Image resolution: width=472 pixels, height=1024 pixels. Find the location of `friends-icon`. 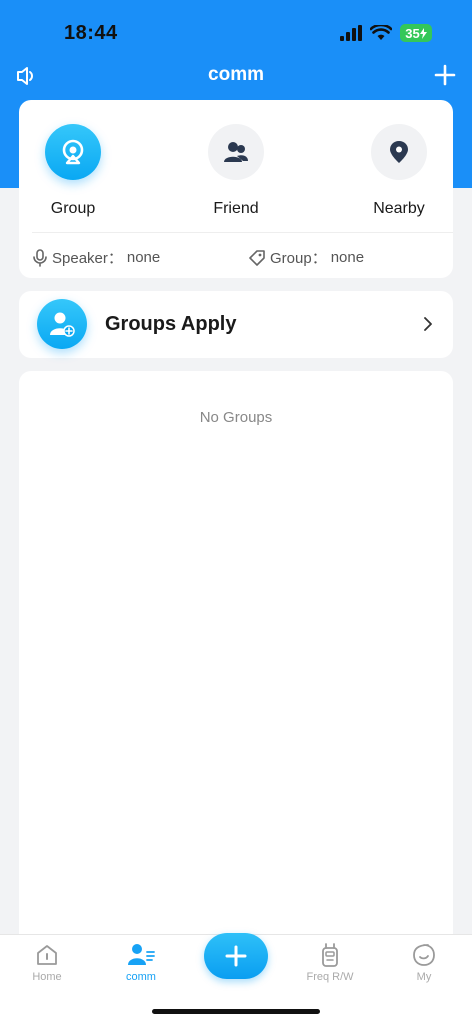

friends-icon is located at coordinates (236, 152).